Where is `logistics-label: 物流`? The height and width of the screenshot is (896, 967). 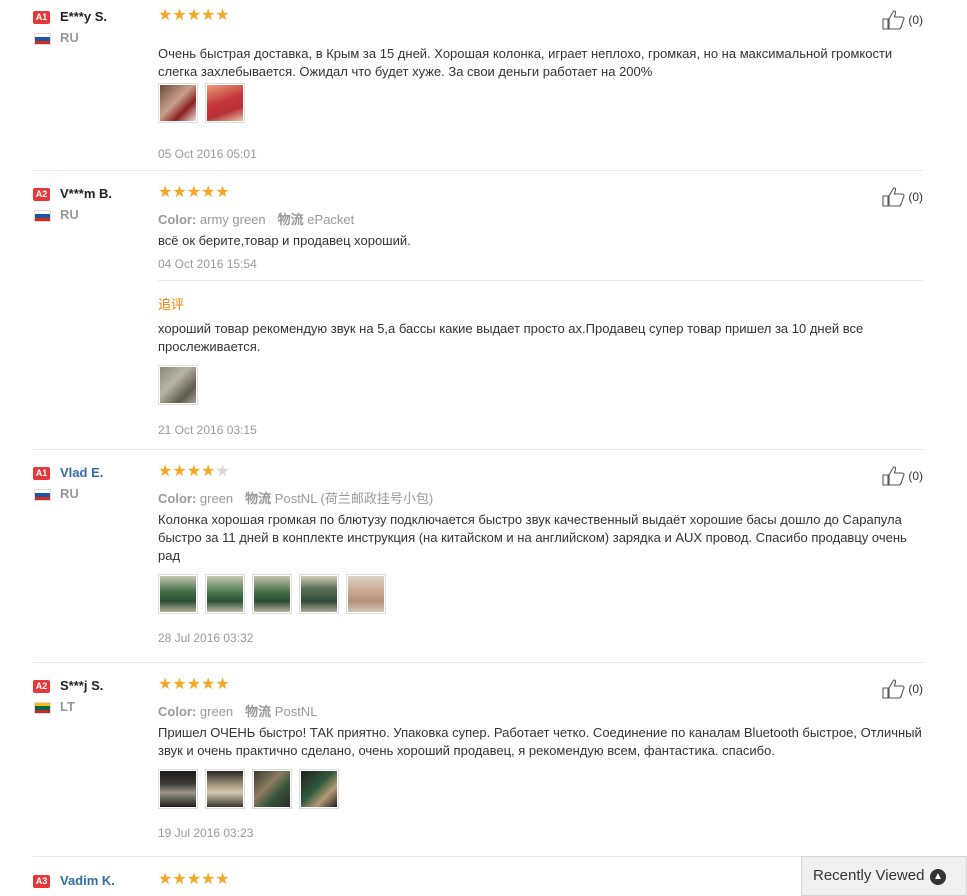
logistics-label: 物流 is located at coordinates (258, 498).